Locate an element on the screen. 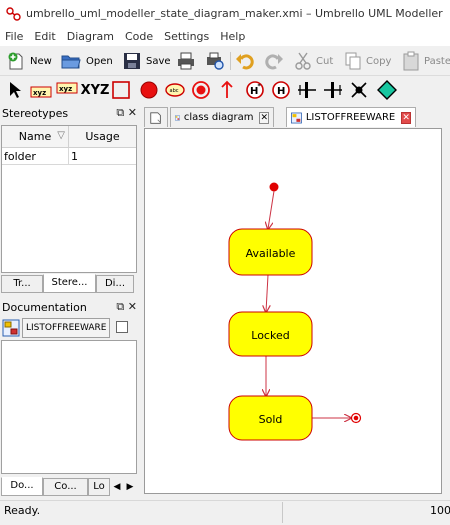 The width and height of the screenshot is (450, 525). tab-log: Lo is located at coordinates (99, 487).